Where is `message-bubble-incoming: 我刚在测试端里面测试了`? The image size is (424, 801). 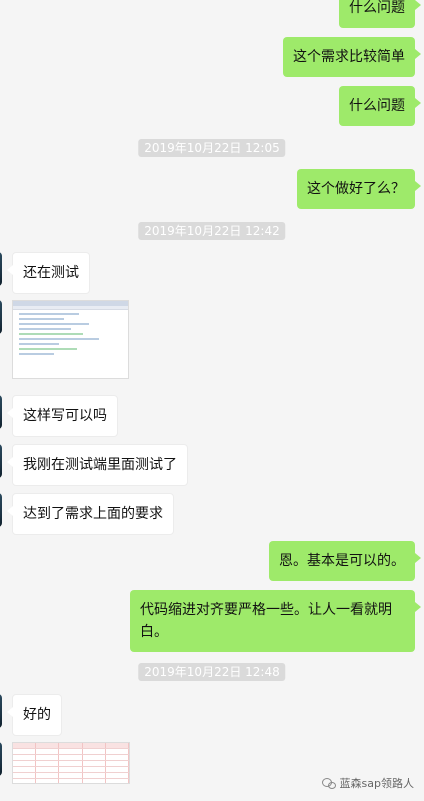 message-bubble-incoming: 我刚在测试端里面测试了 is located at coordinates (97, 465).